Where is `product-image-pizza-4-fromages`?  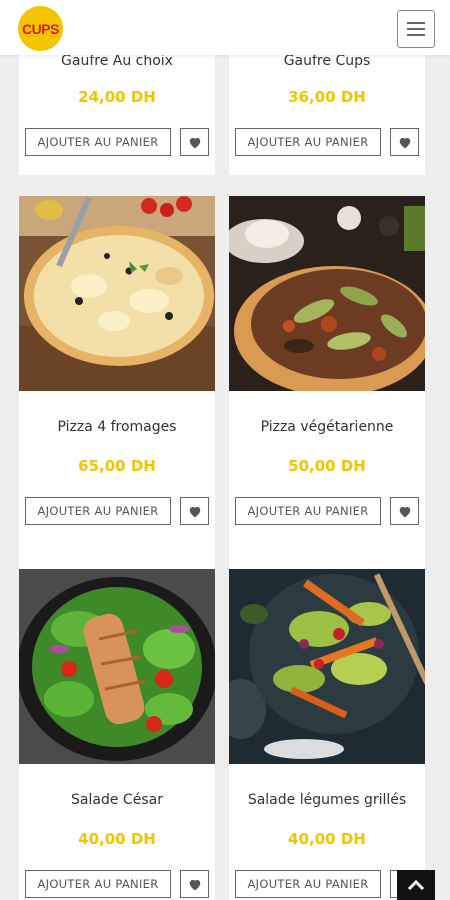 product-image-pizza-4-fromages is located at coordinates (117, 293).